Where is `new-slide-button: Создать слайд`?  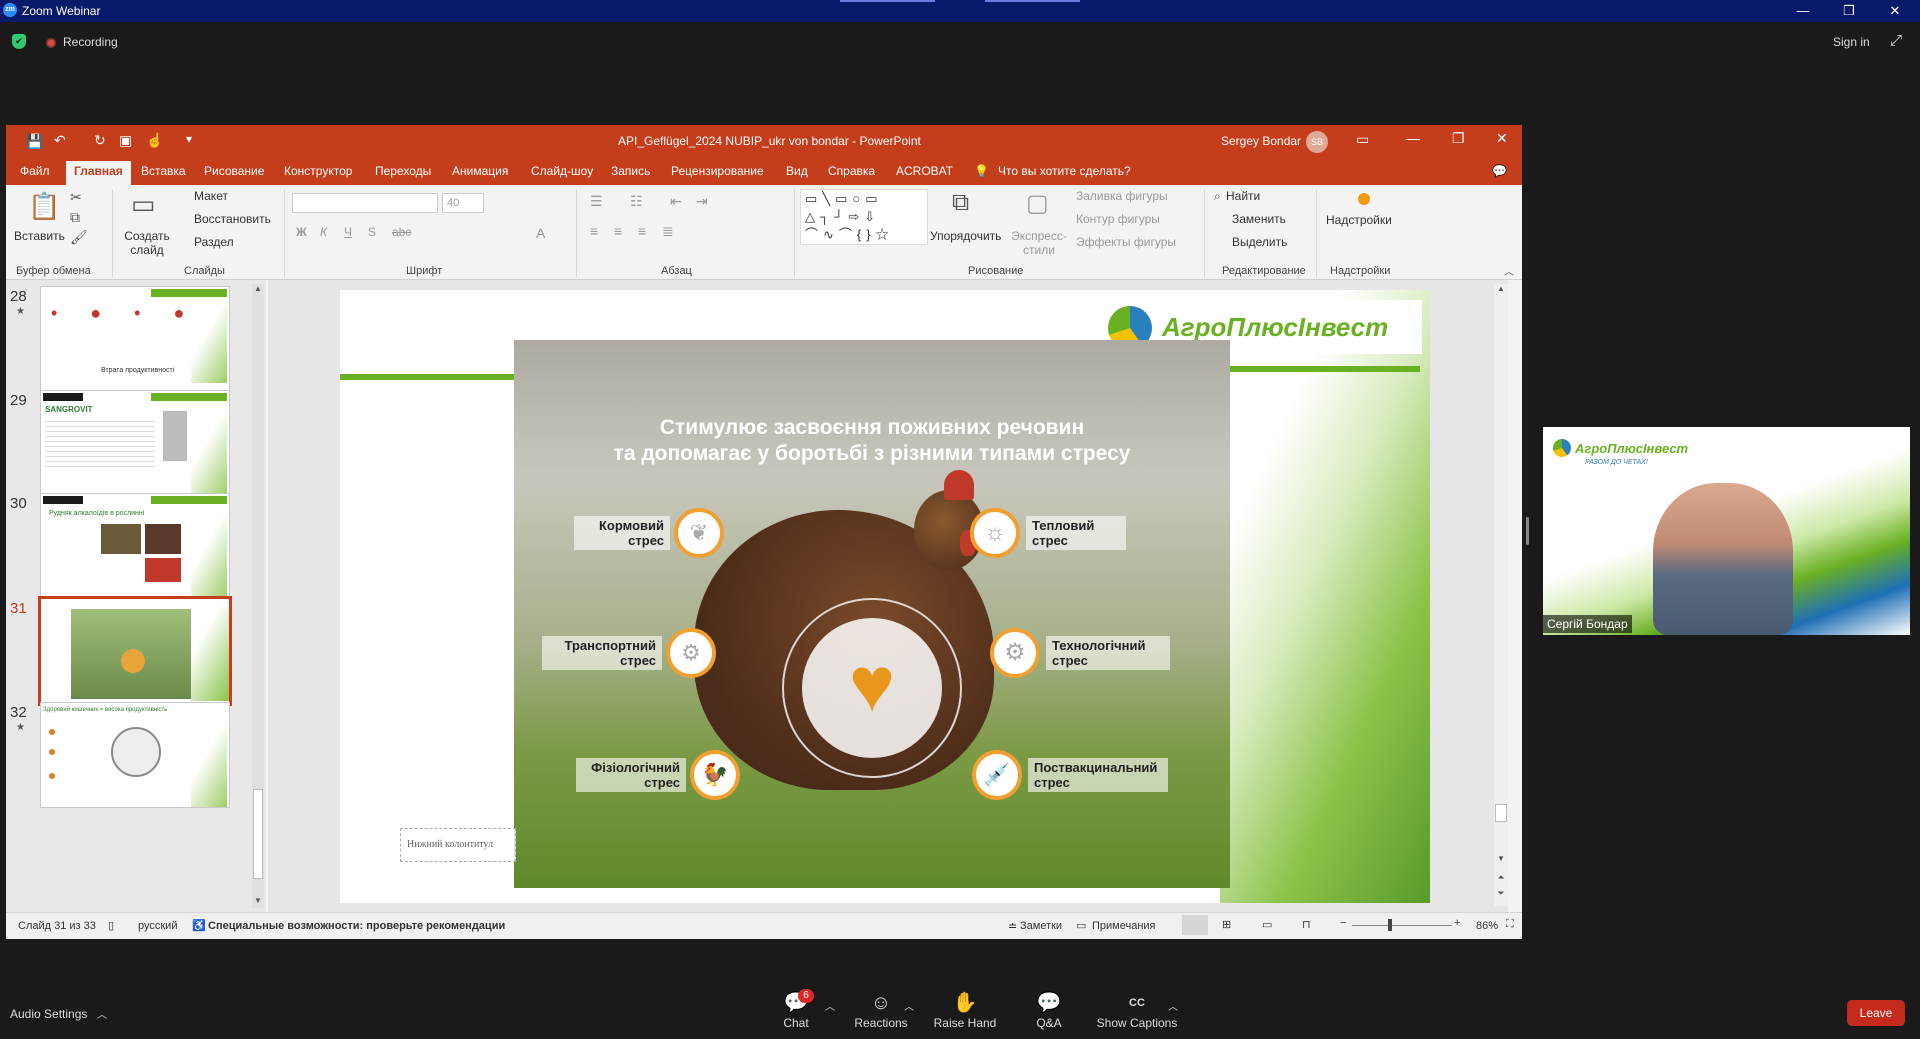 new-slide-button: Создать слайд is located at coordinates (147, 243).